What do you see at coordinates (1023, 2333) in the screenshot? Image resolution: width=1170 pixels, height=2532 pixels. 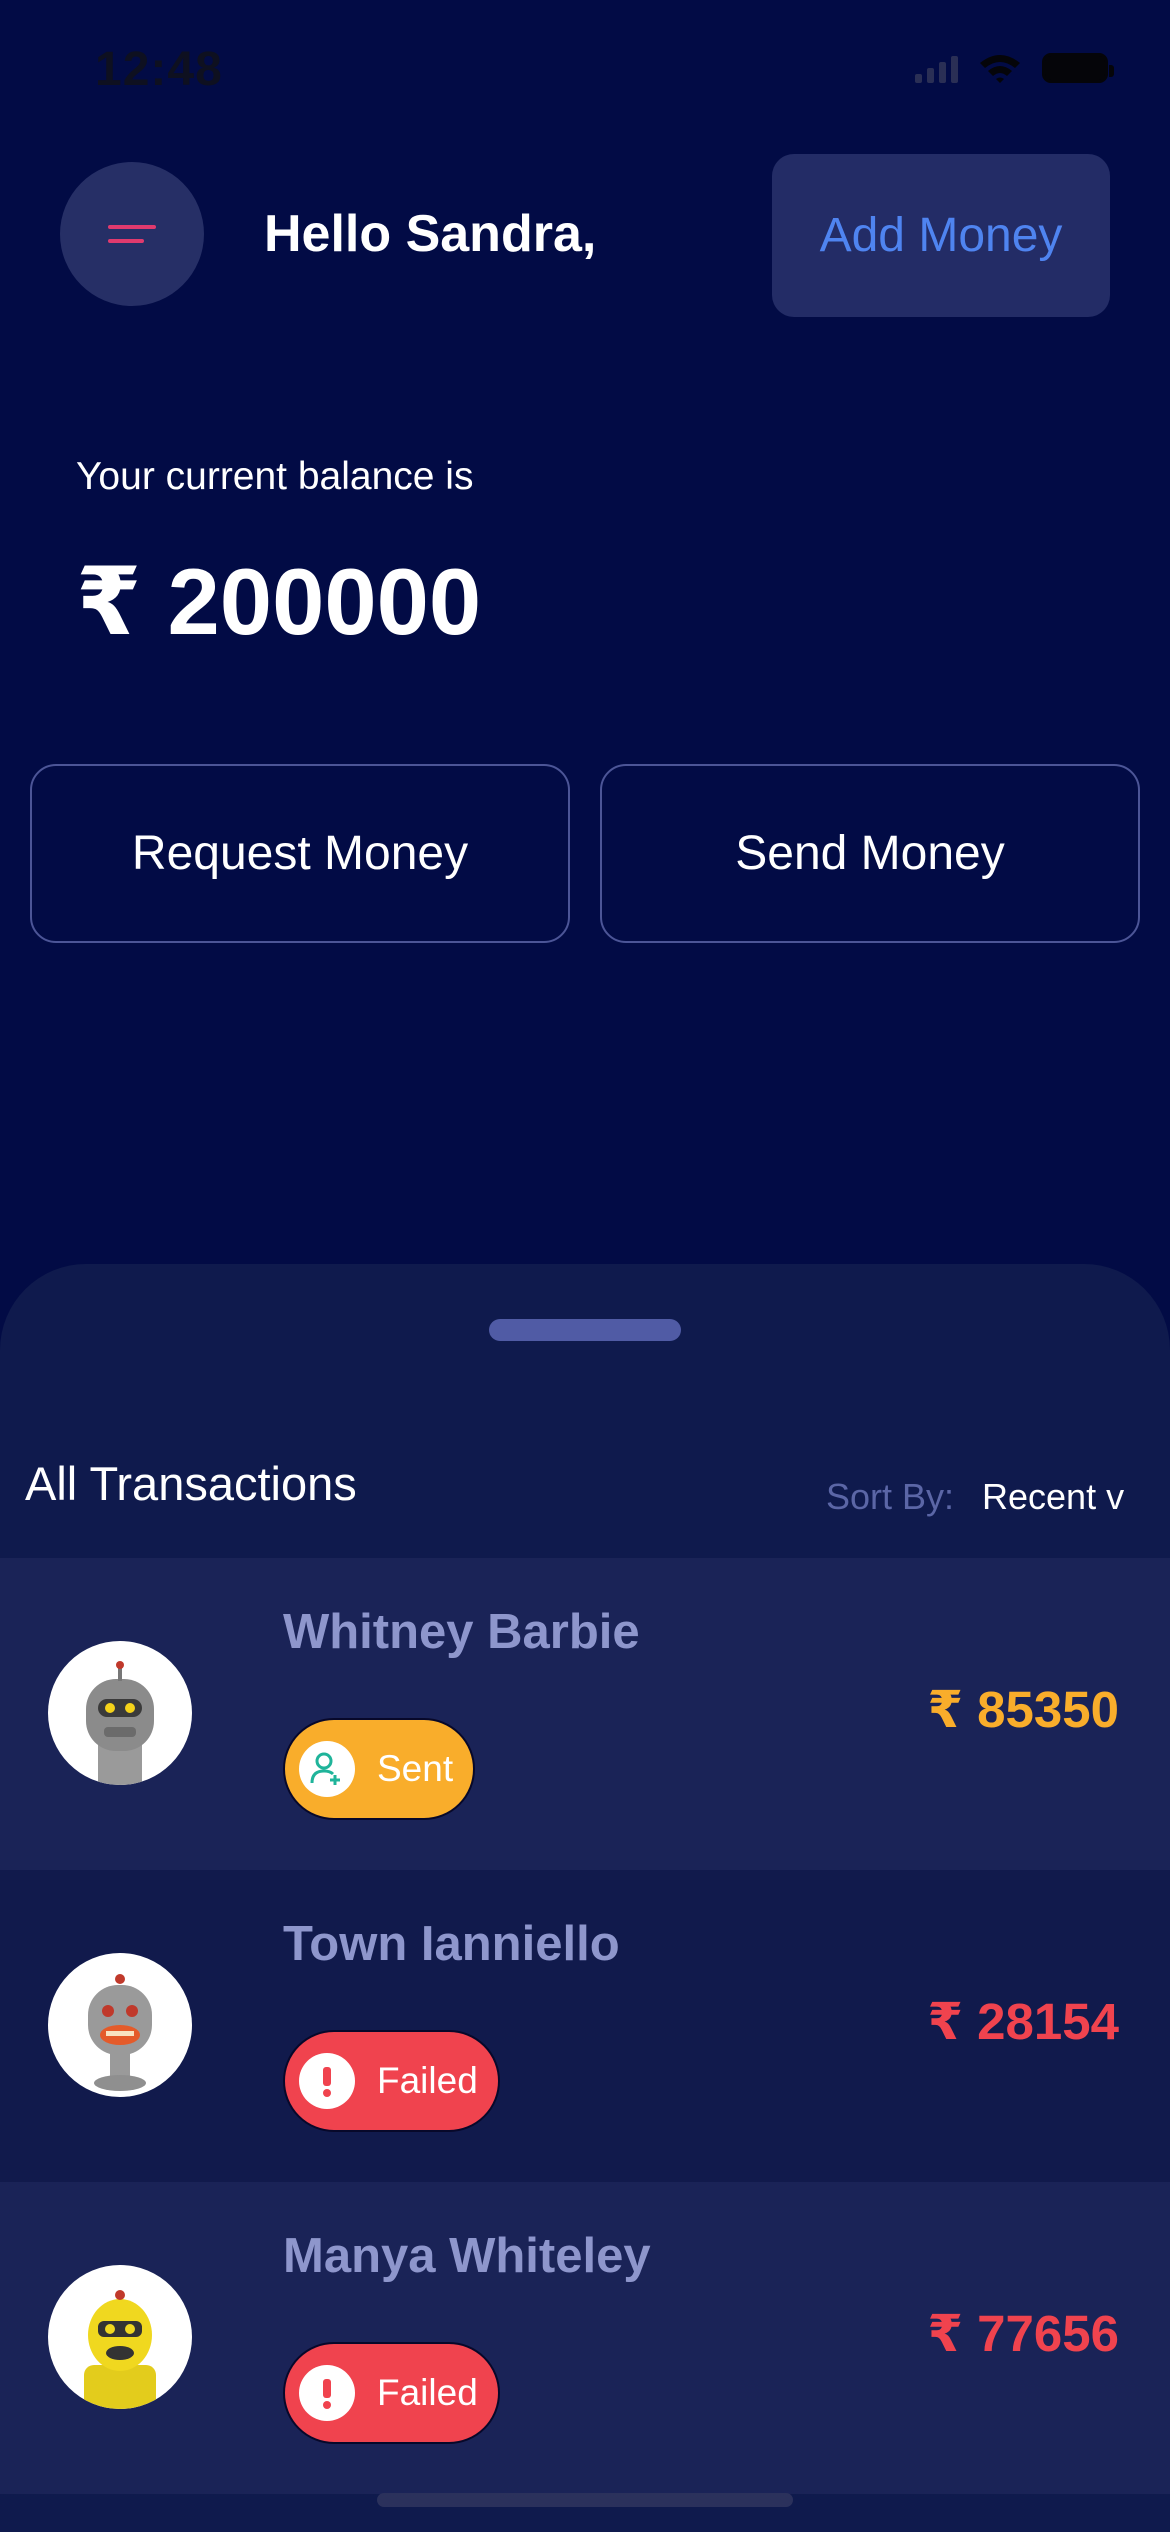 I see `transaction-amount: ₹ 77656` at bounding box center [1023, 2333].